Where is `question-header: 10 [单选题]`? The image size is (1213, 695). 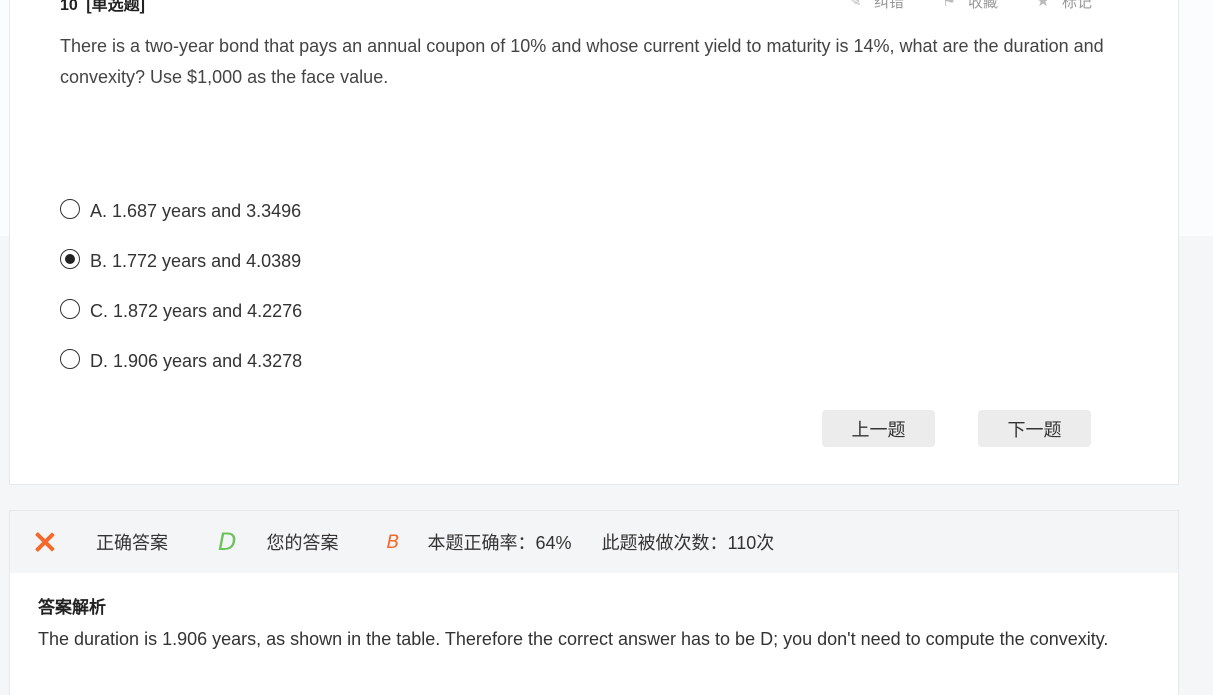
question-header: 10 [单选题] is located at coordinates (102, 7).